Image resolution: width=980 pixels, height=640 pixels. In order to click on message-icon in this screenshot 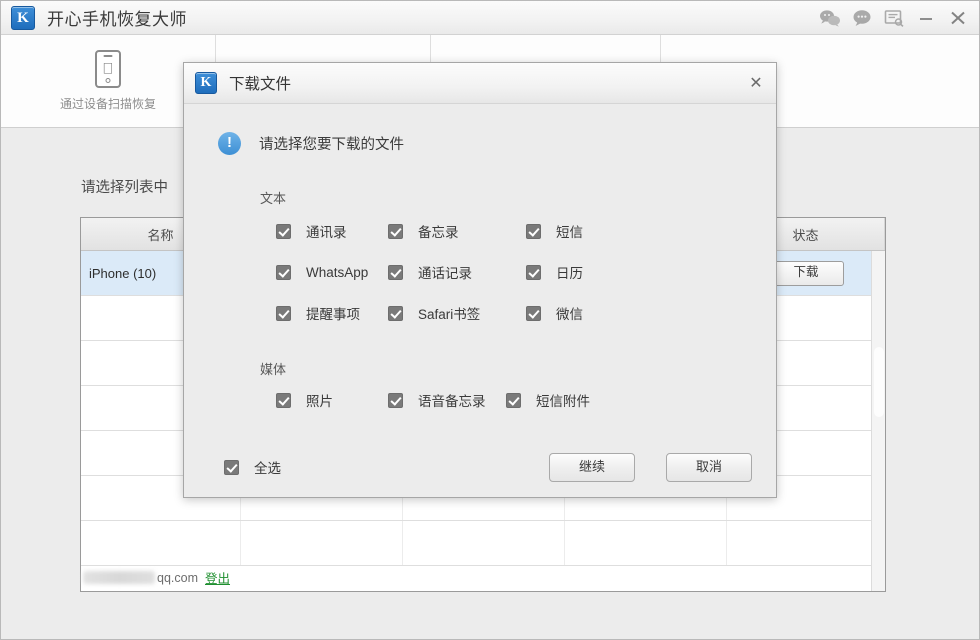, I will do `click(862, 18)`.